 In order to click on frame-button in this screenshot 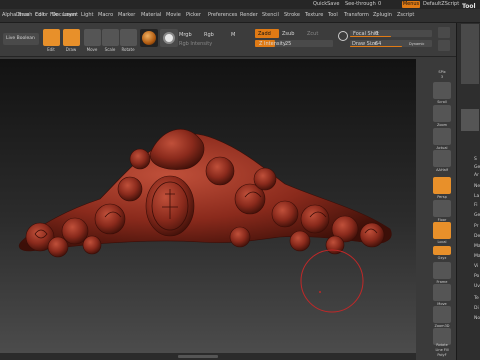, I will do `click(442, 270)`.